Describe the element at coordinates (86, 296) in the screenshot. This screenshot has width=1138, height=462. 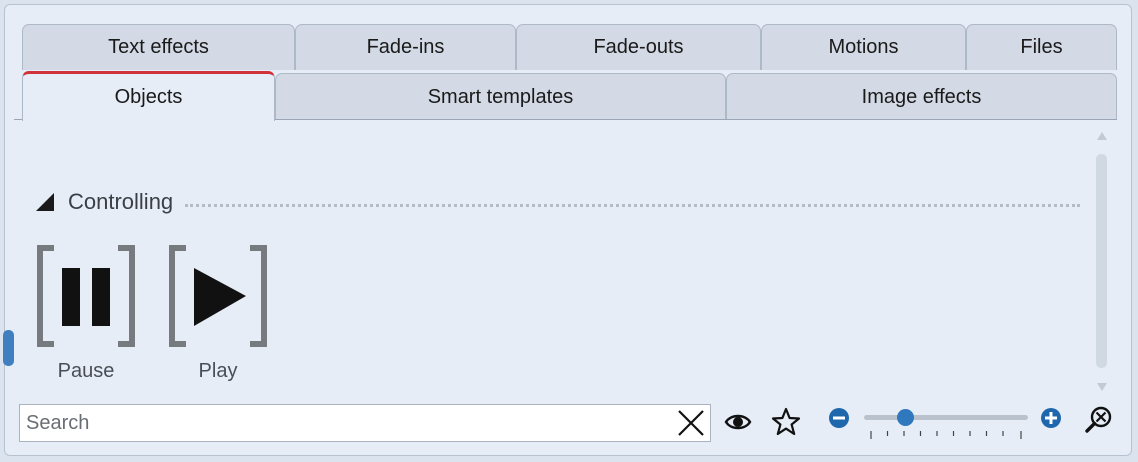
I see `pause-icon` at that location.